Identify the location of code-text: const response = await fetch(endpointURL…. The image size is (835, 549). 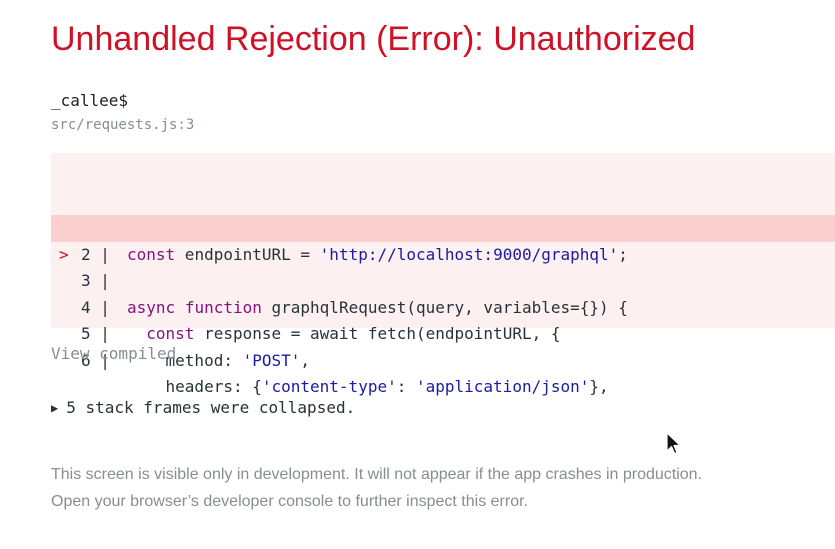
(353, 333).